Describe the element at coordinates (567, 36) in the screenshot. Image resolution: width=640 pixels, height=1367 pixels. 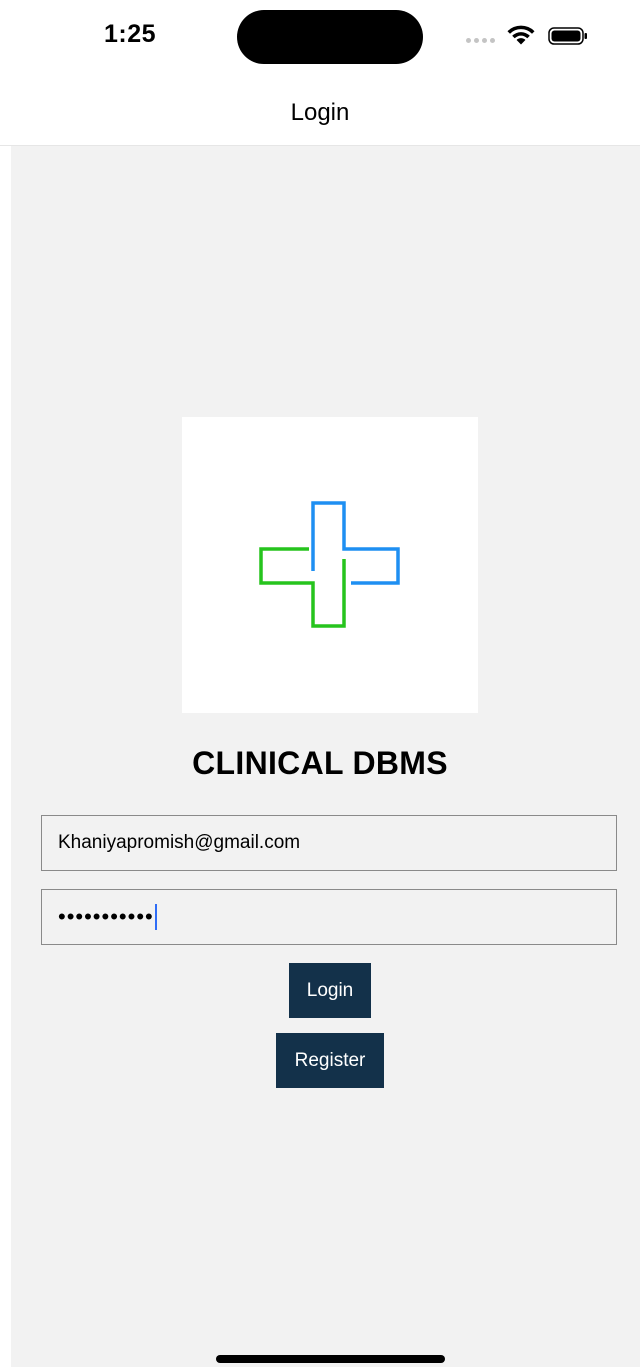
I see `battery-icon` at that location.